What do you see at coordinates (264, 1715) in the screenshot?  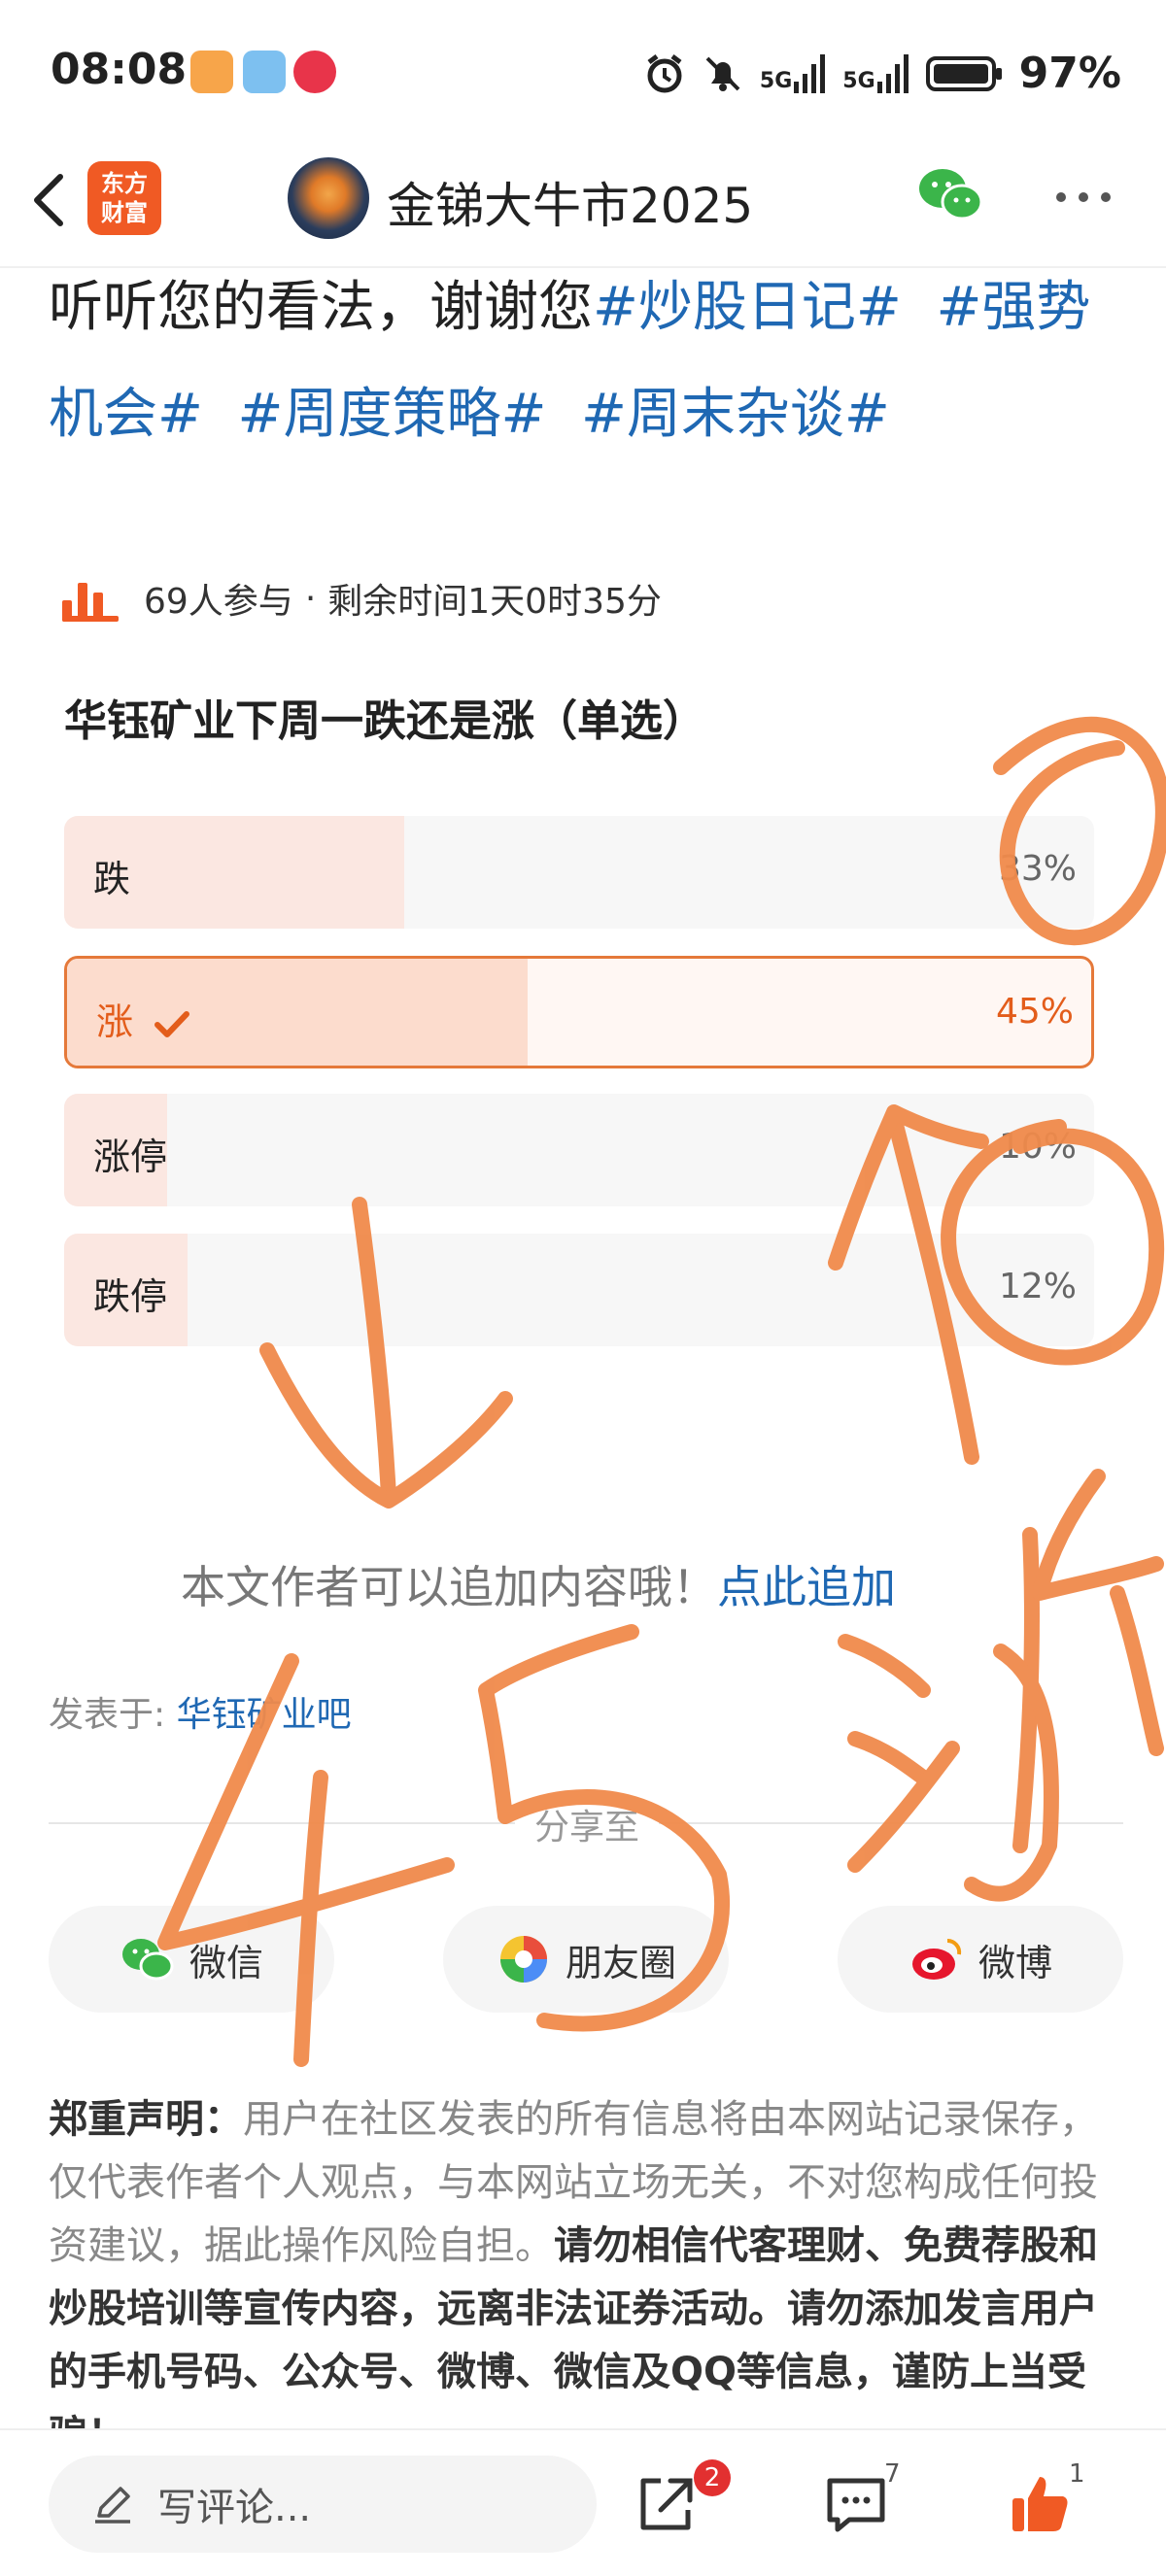 I see `stock-bar-link: 华钰矿业吧` at bounding box center [264, 1715].